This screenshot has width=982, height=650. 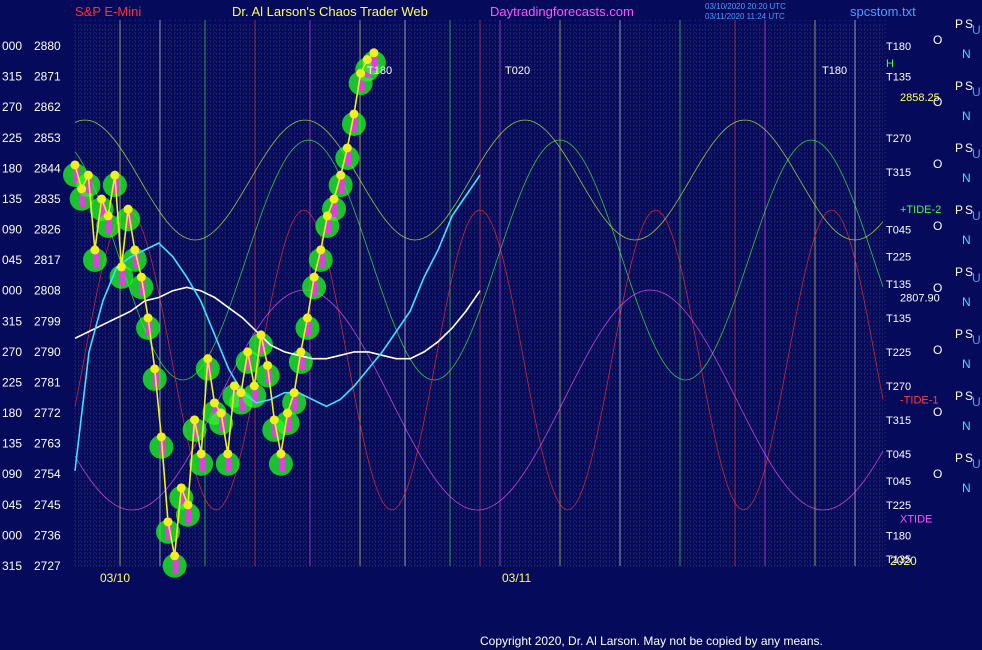 I want to click on y-tick-left: 045, so click(x=12, y=260).